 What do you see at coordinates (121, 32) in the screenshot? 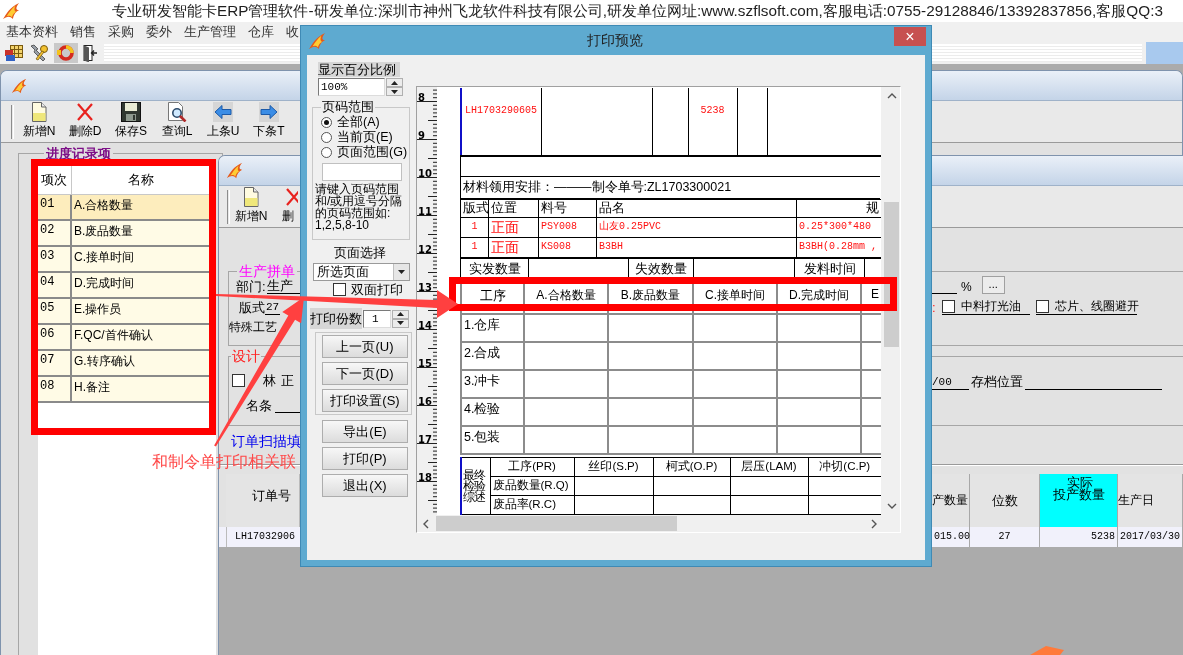
I see `menu-item: 采购` at bounding box center [121, 32].